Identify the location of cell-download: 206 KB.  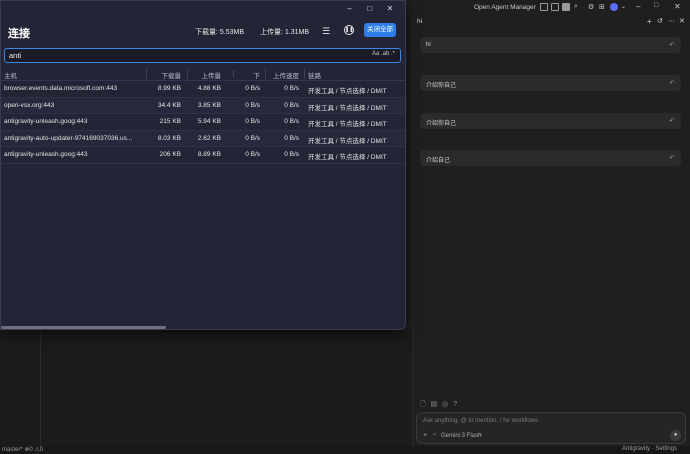
(170, 154).